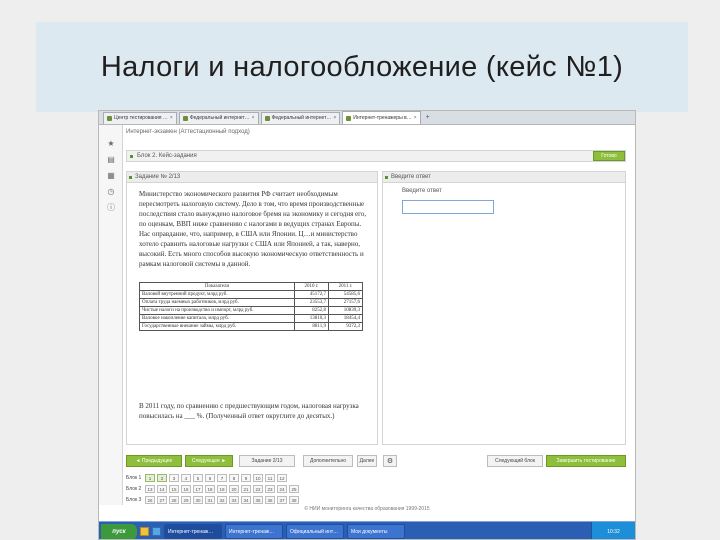  I want to click on breadcrumb: Интернет-экзамен (Аттестационный подход), so click(188, 132).